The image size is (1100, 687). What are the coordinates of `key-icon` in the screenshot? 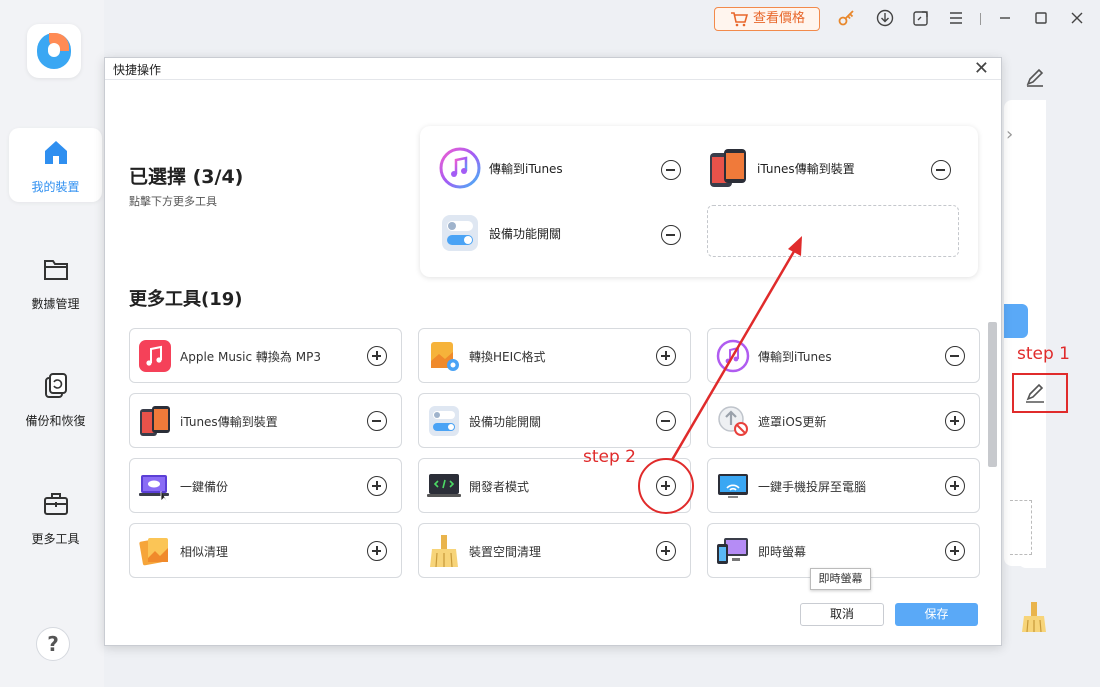 It's located at (847, 18).